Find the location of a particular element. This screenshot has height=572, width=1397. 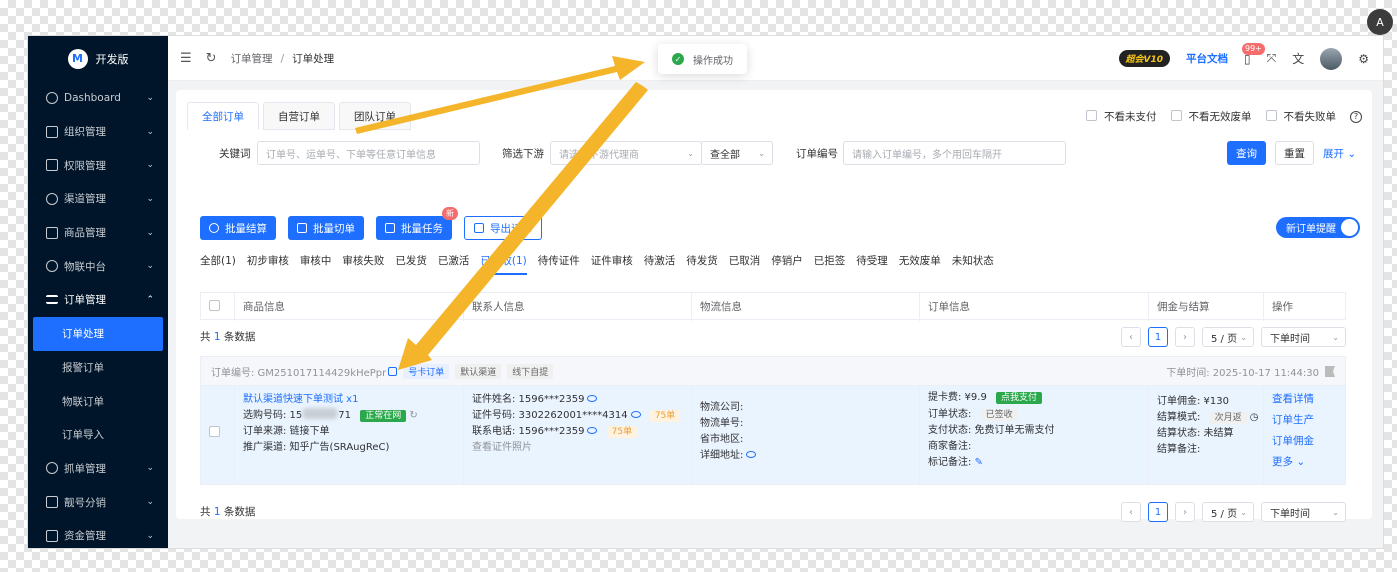

status-tab: 已发货 is located at coordinates (416, 261).